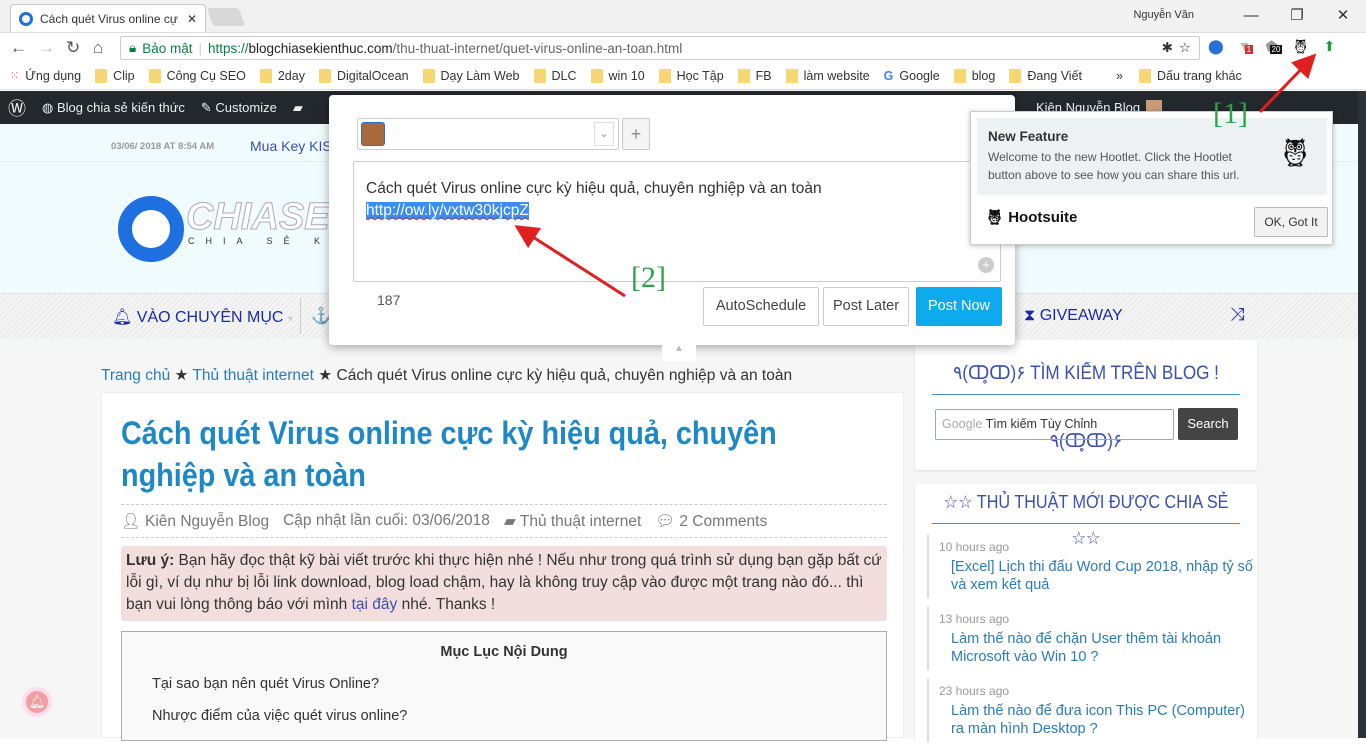 The height and width of the screenshot is (744, 1366). What do you see at coordinates (1216, 46) in the screenshot?
I see `extension-icon: ⬤` at bounding box center [1216, 46].